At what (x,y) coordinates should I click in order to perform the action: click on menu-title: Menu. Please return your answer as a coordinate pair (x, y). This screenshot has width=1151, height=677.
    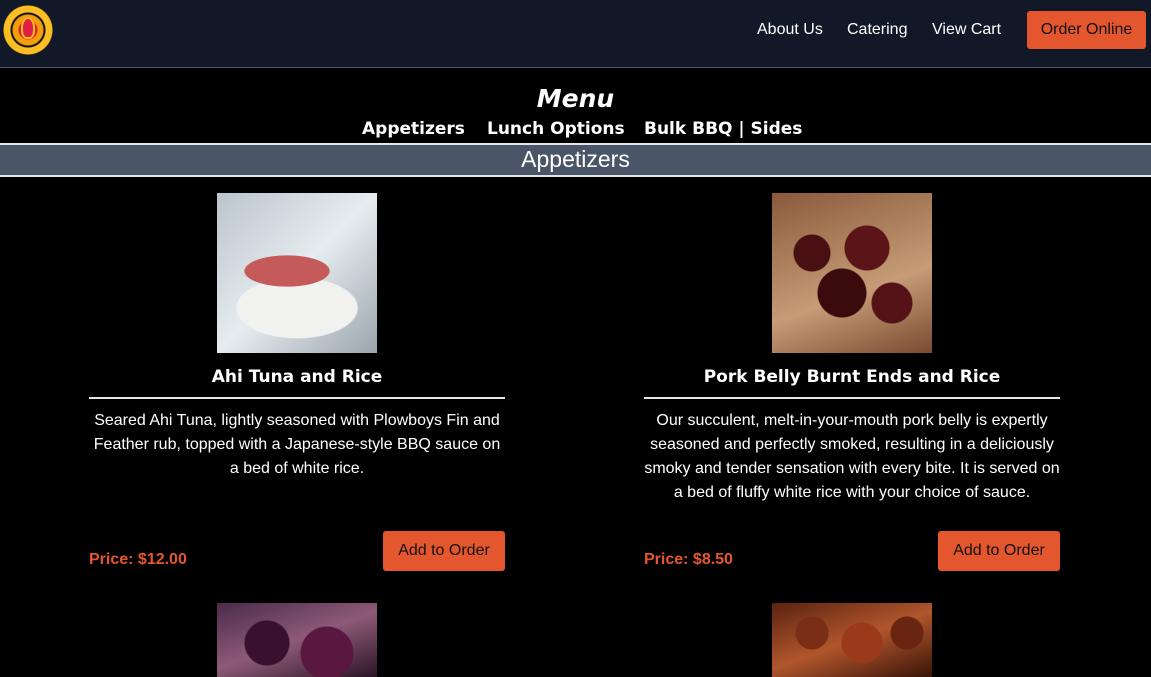
    Looking at the image, I should click on (575, 98).